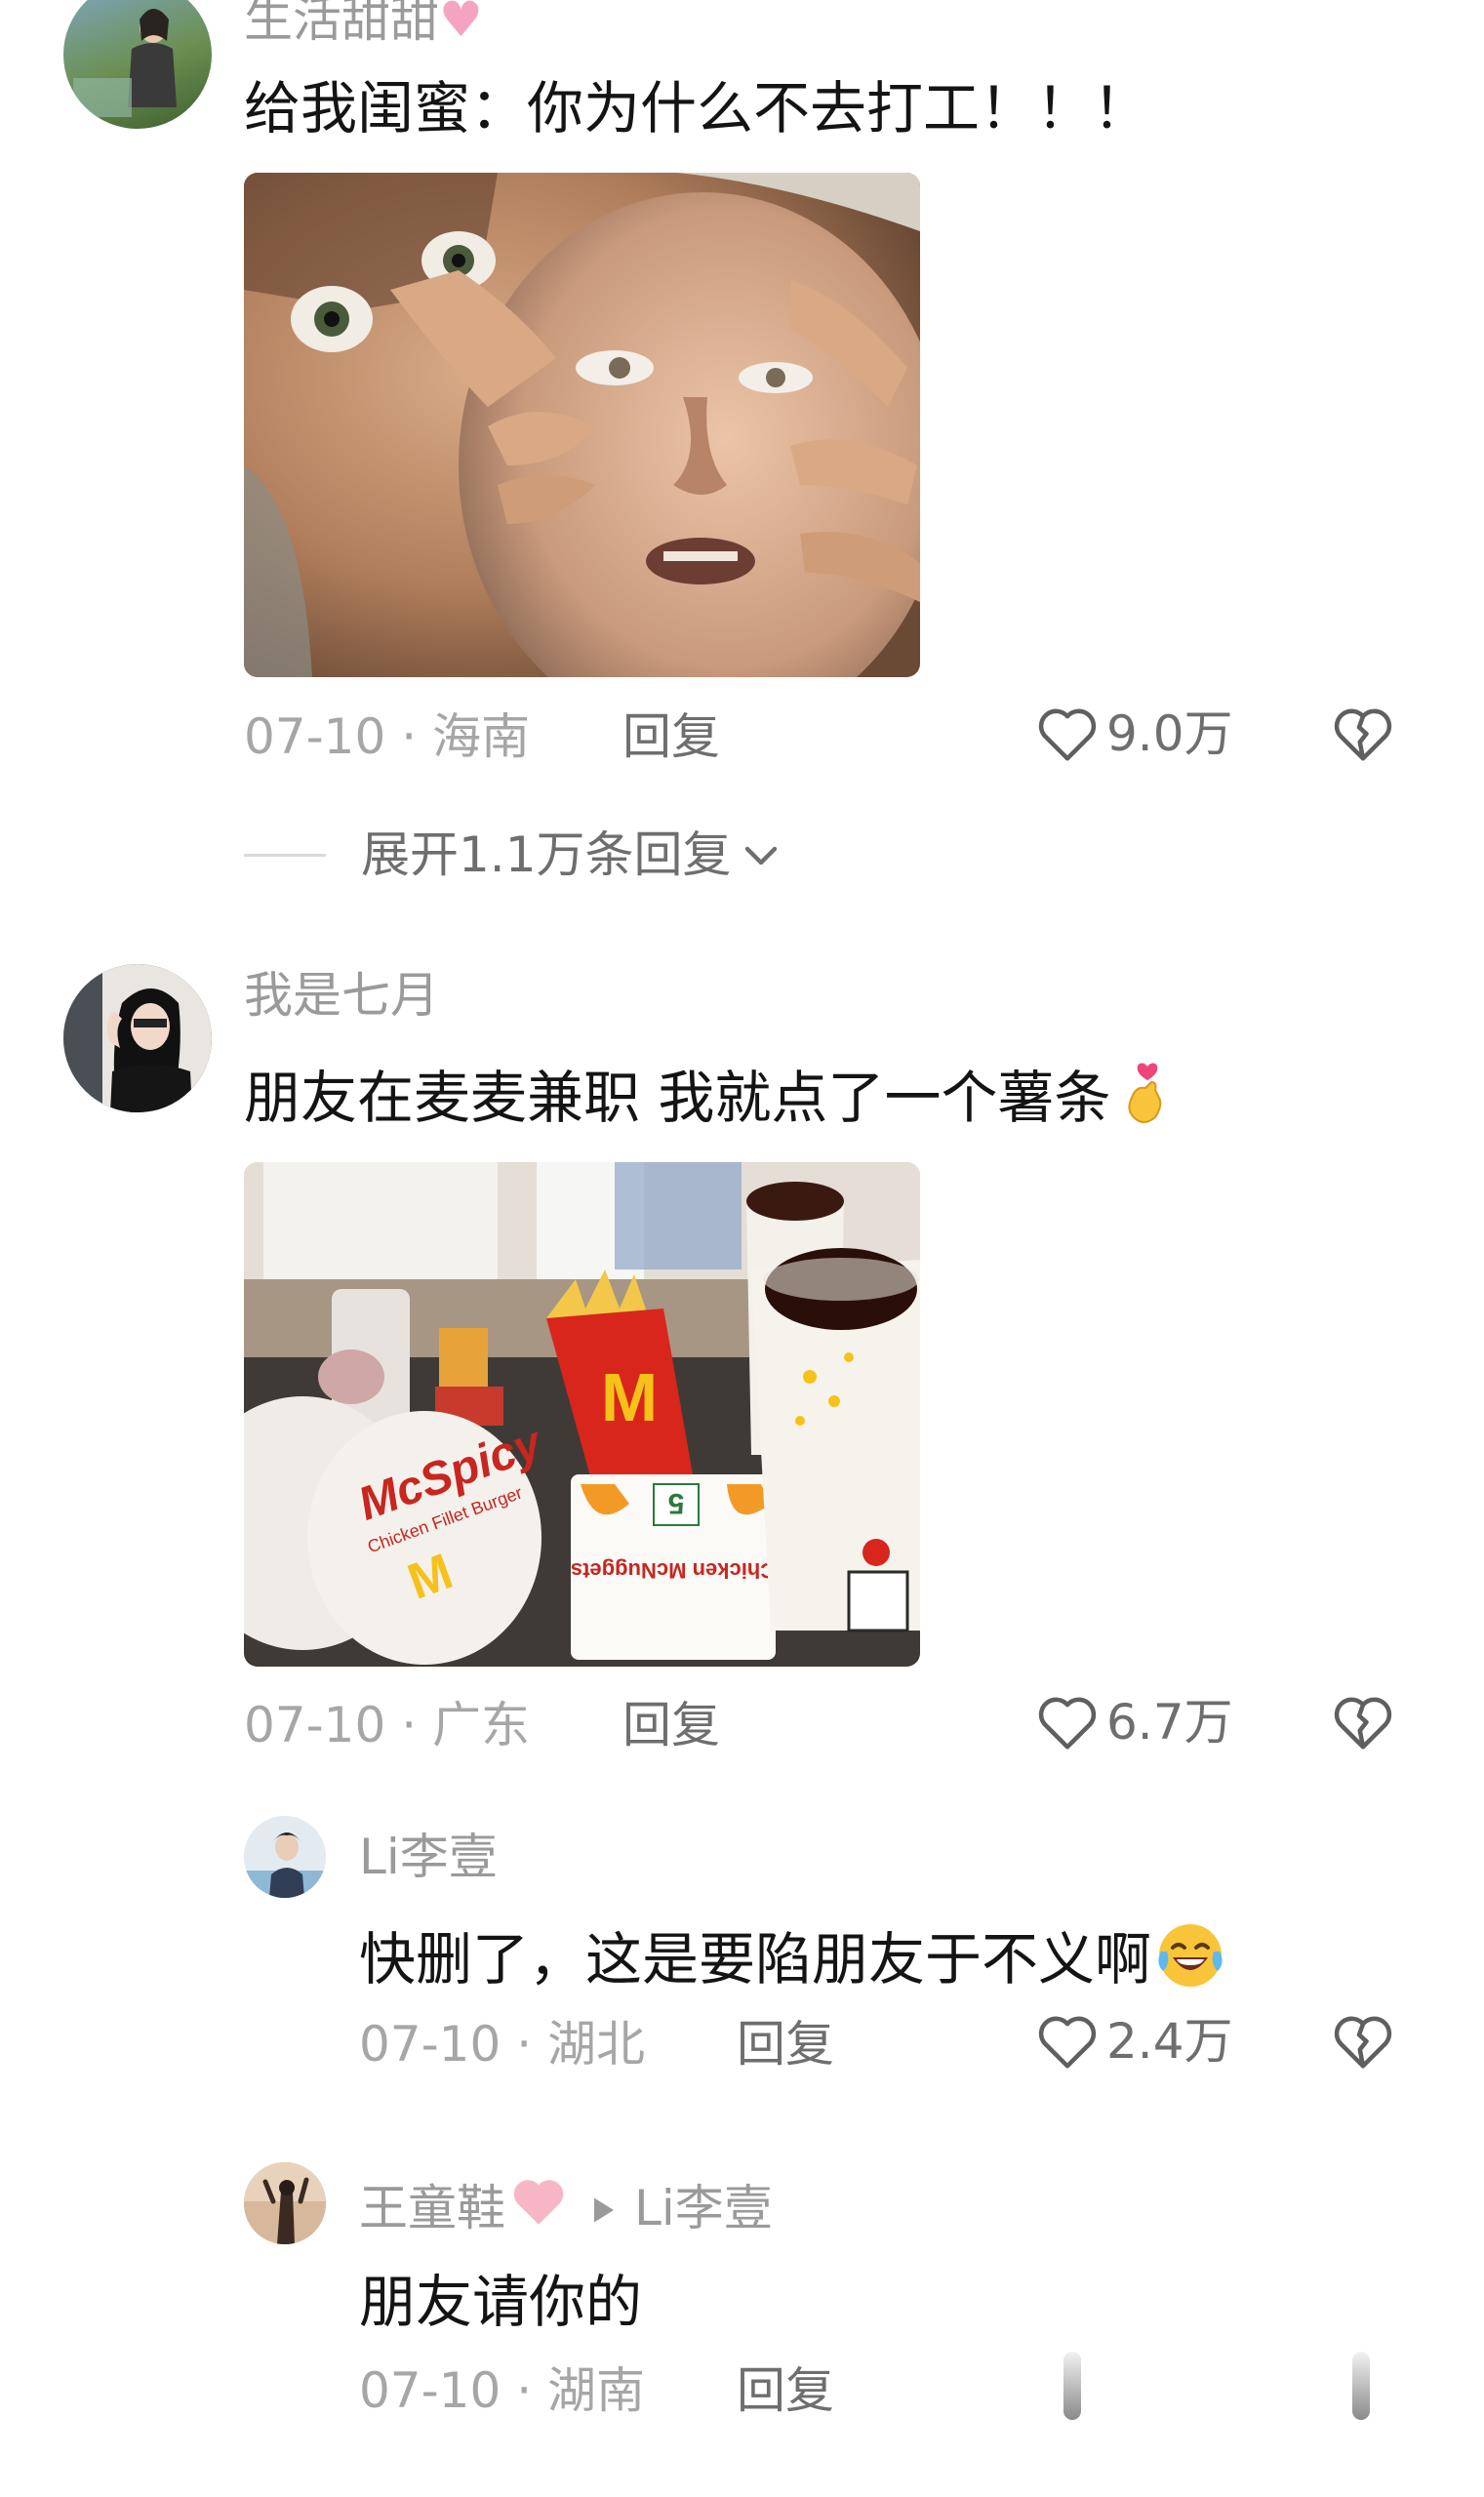 The width and height of the screenshot is (1484, 2497). Describe the element at coordinates (285, 855) in the screenshot. I see `divider-line` at that location.